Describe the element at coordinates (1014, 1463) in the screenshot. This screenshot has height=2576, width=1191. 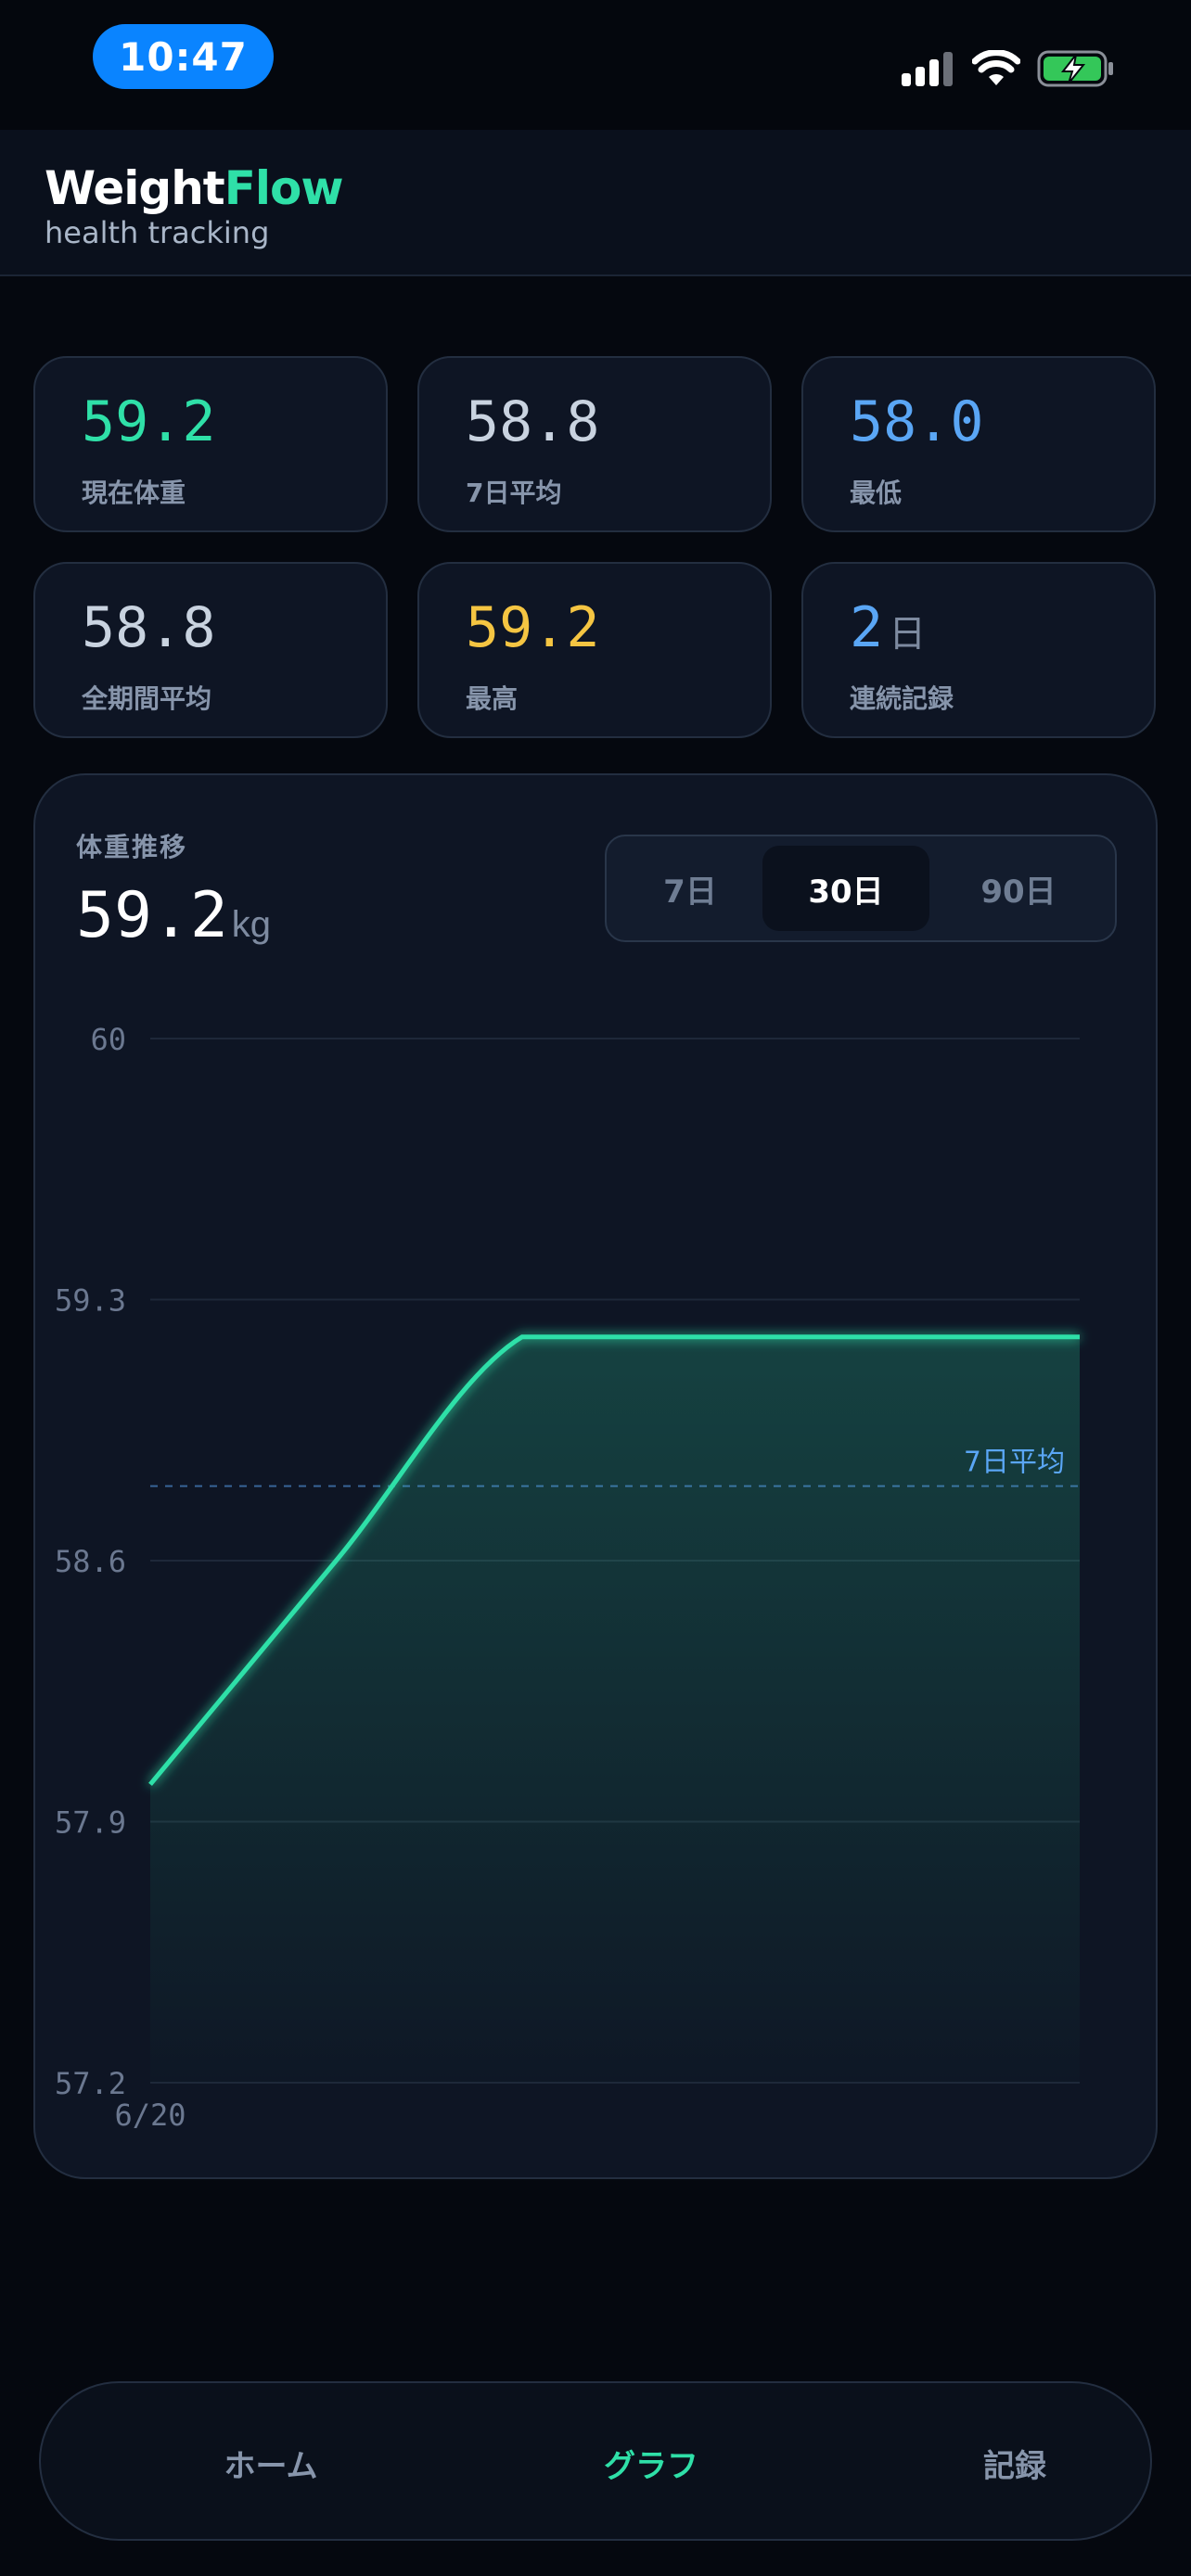
I see `average-reference-label: 7日平均` at that location.